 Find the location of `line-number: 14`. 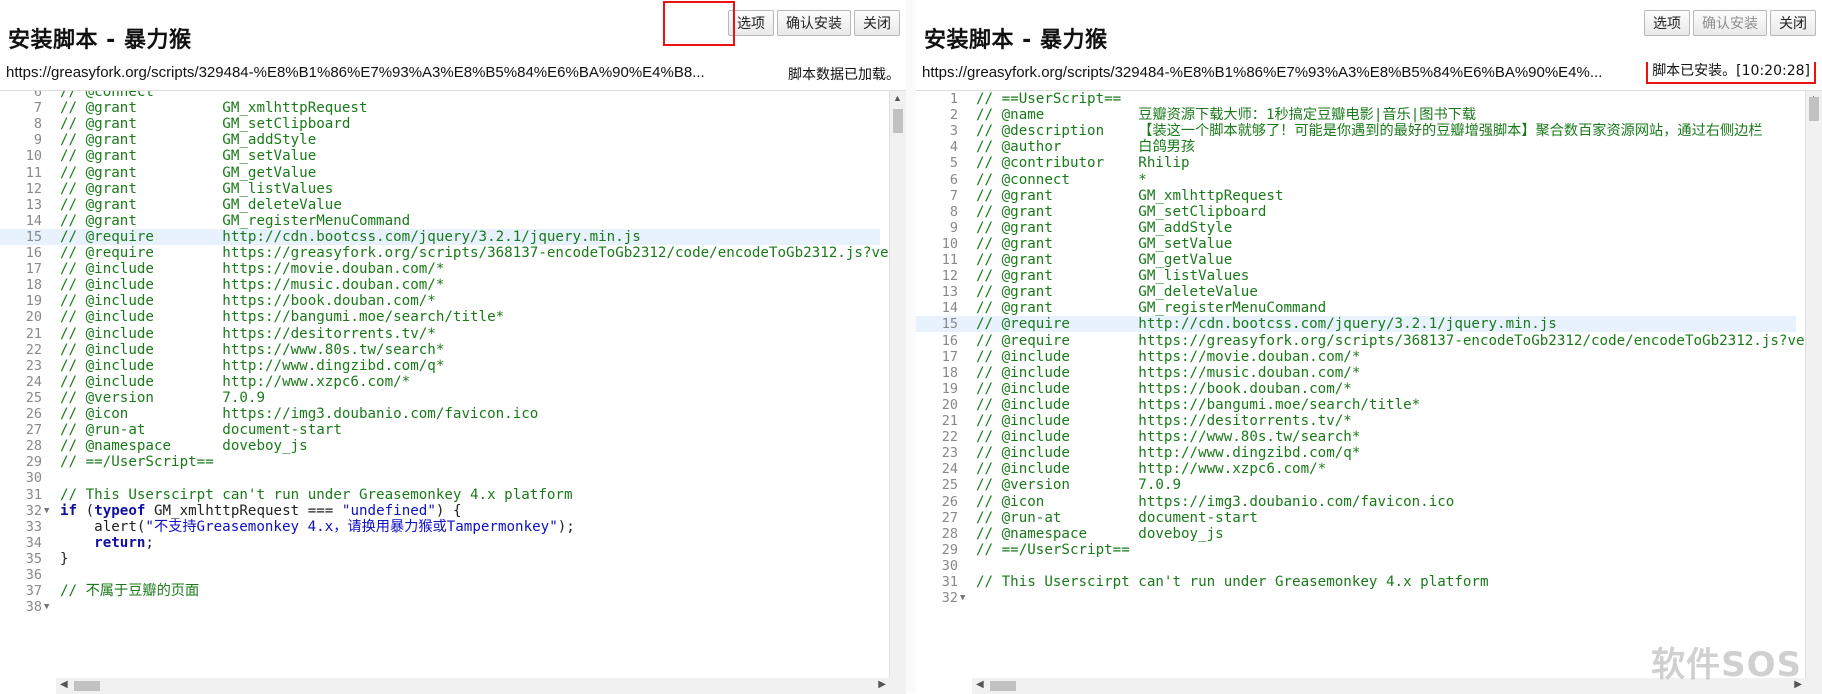

line-number: 14 is located at coordinates (949, 308).